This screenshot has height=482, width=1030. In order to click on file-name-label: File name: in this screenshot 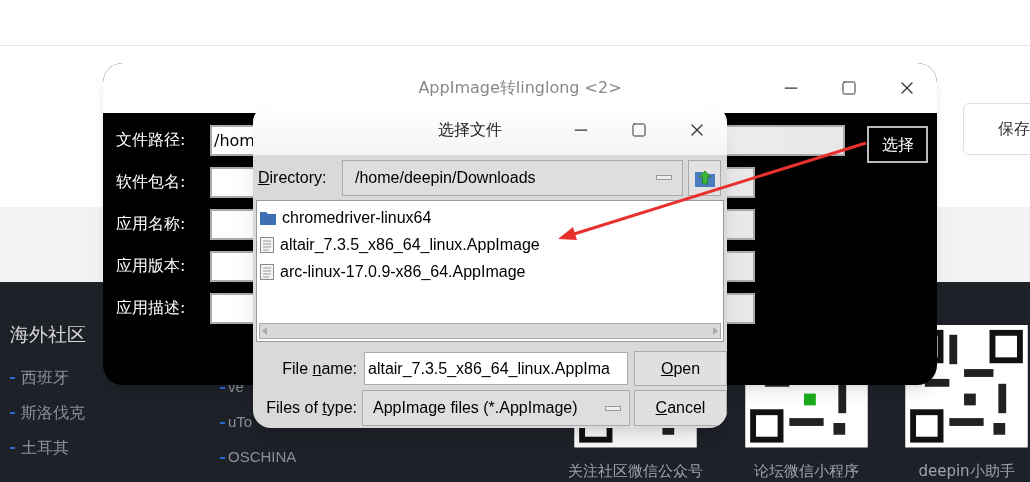, I will do `click(319, 368)`.